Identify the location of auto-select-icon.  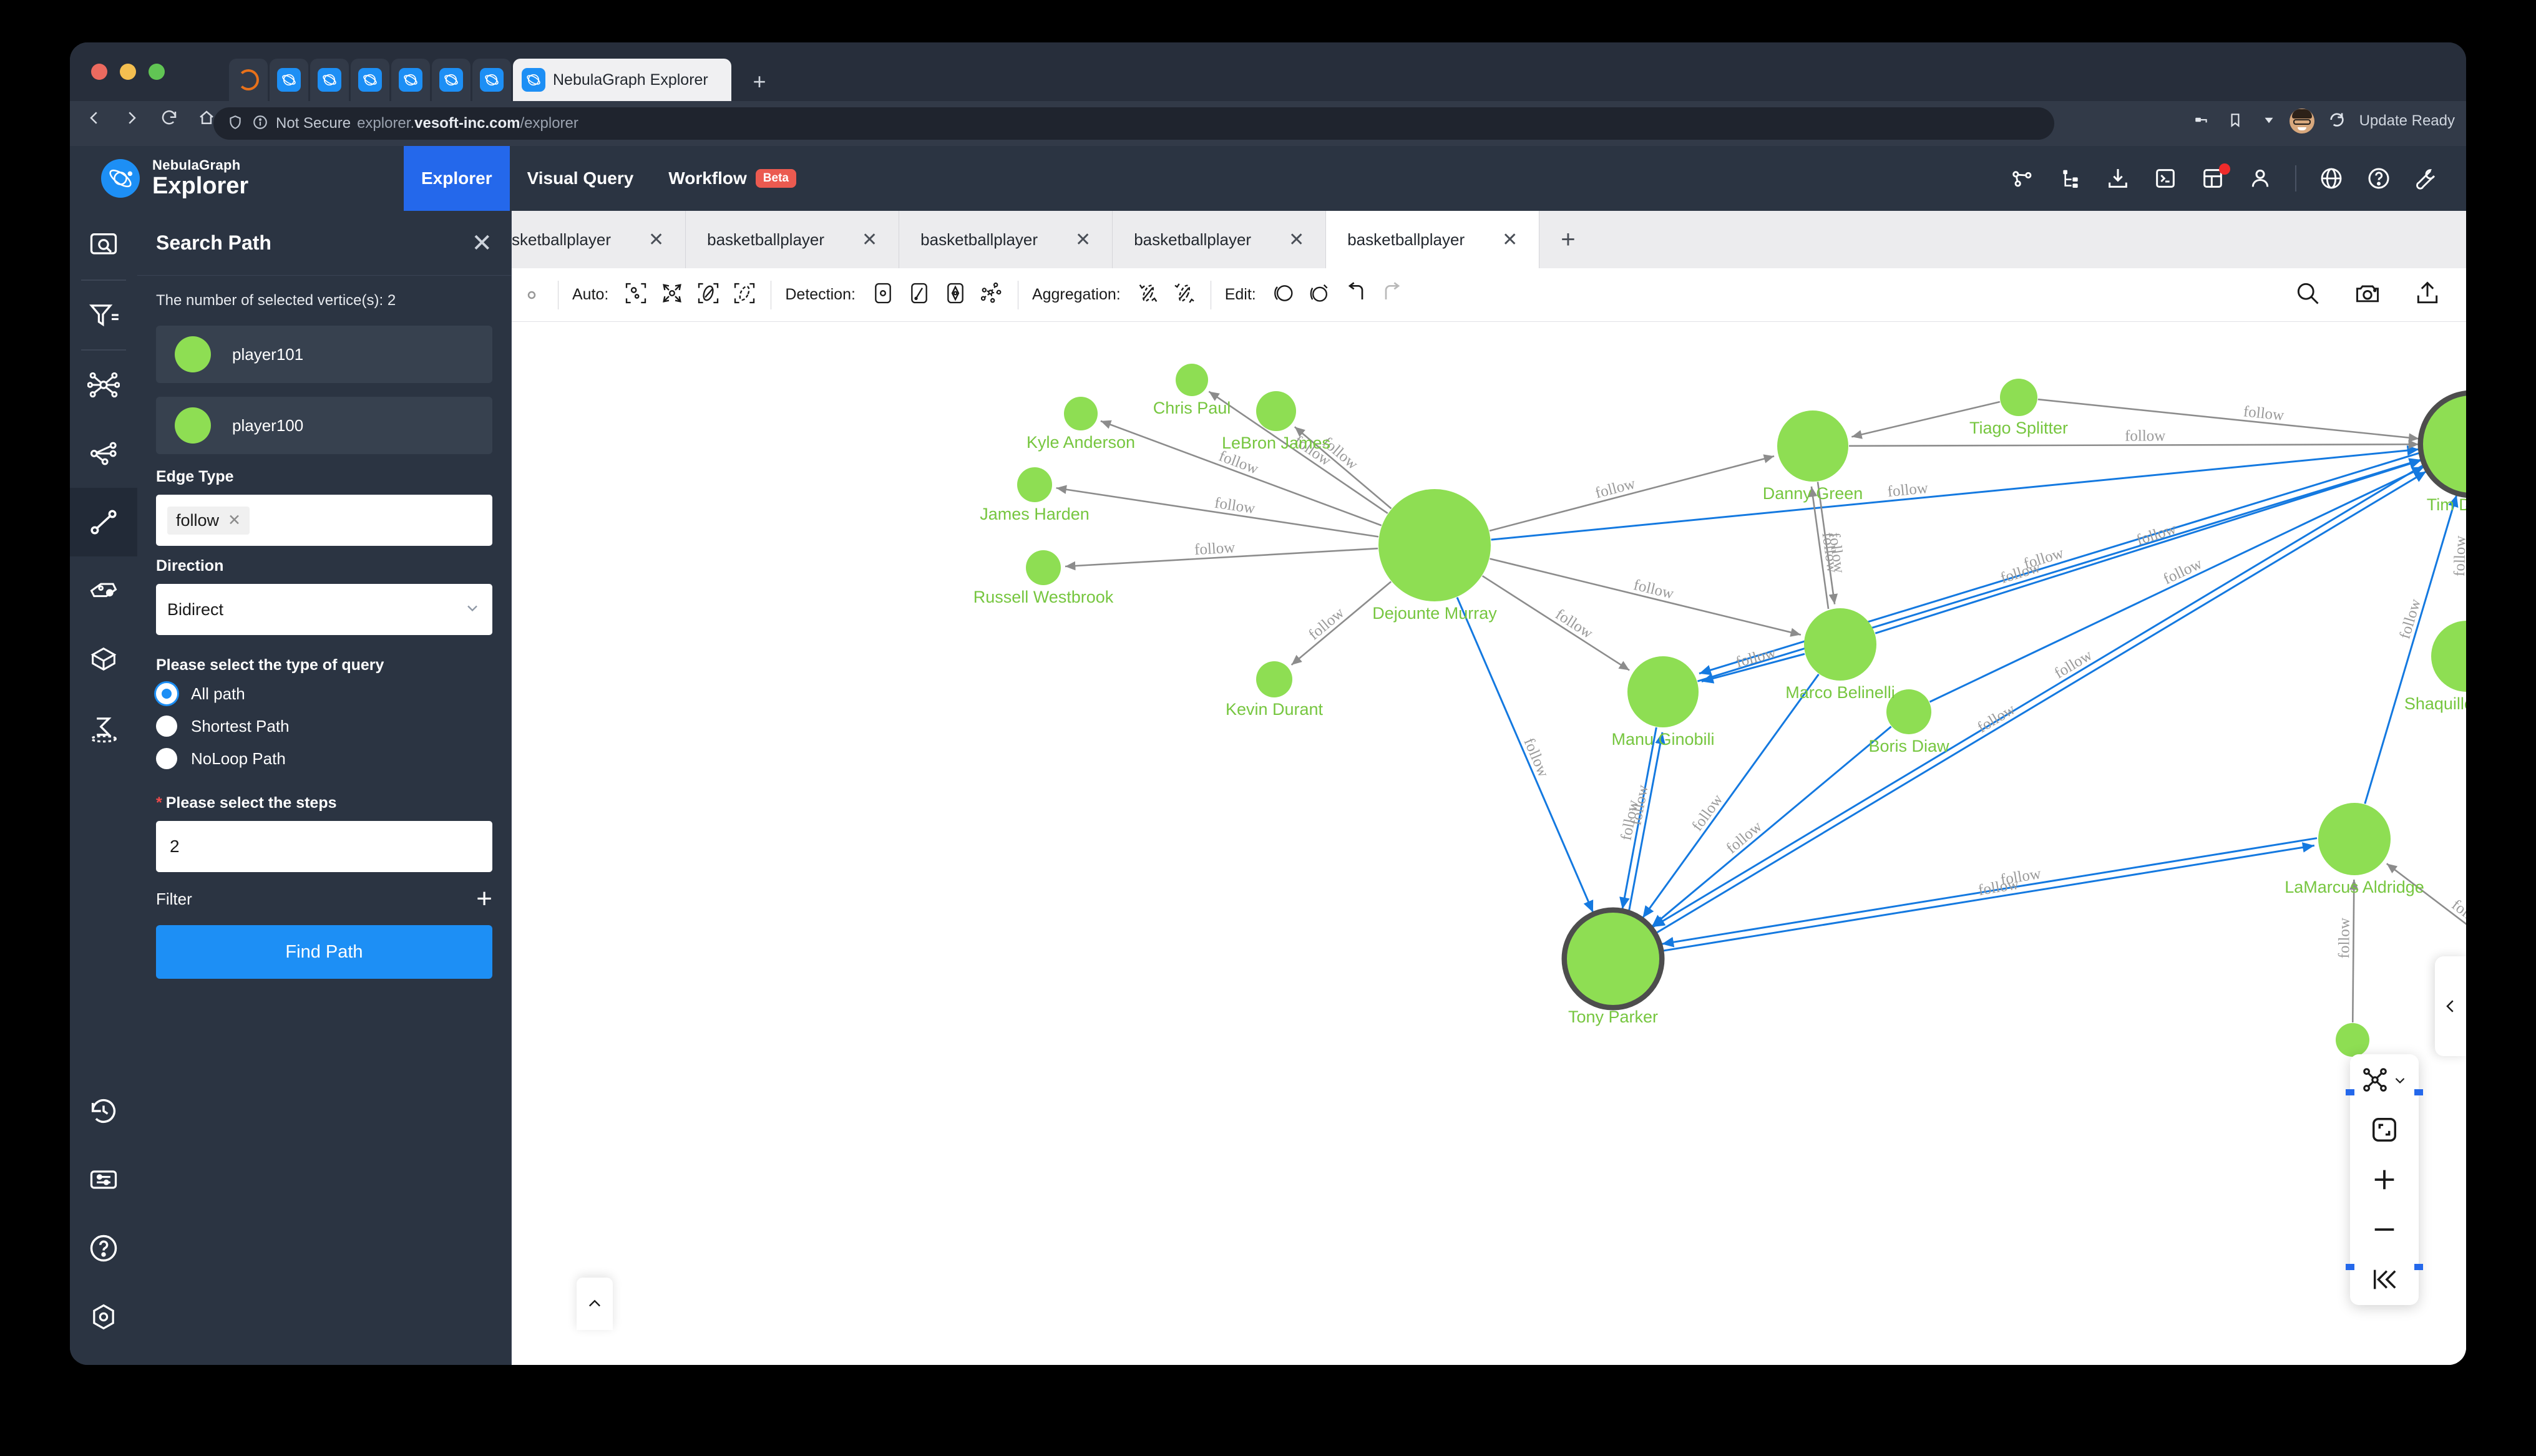
(635, 295).